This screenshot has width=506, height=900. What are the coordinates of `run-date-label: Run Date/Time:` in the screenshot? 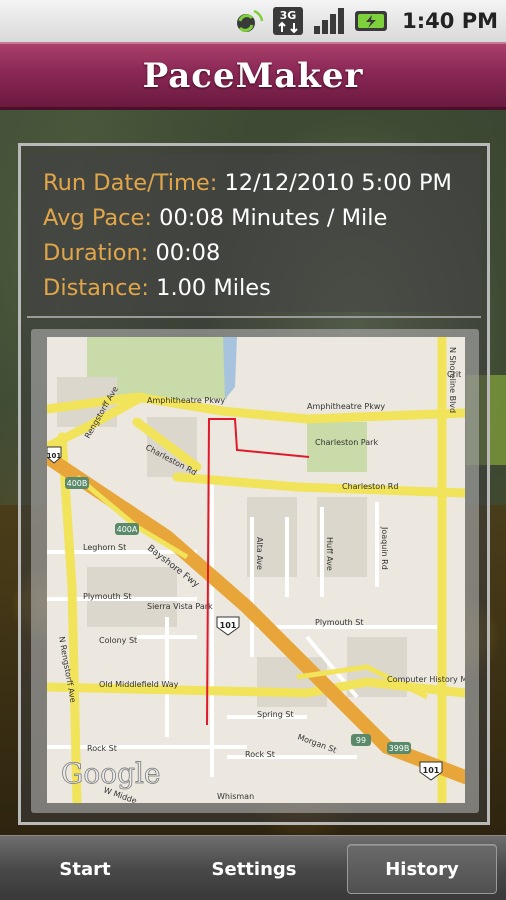 It's located at (130, 183).